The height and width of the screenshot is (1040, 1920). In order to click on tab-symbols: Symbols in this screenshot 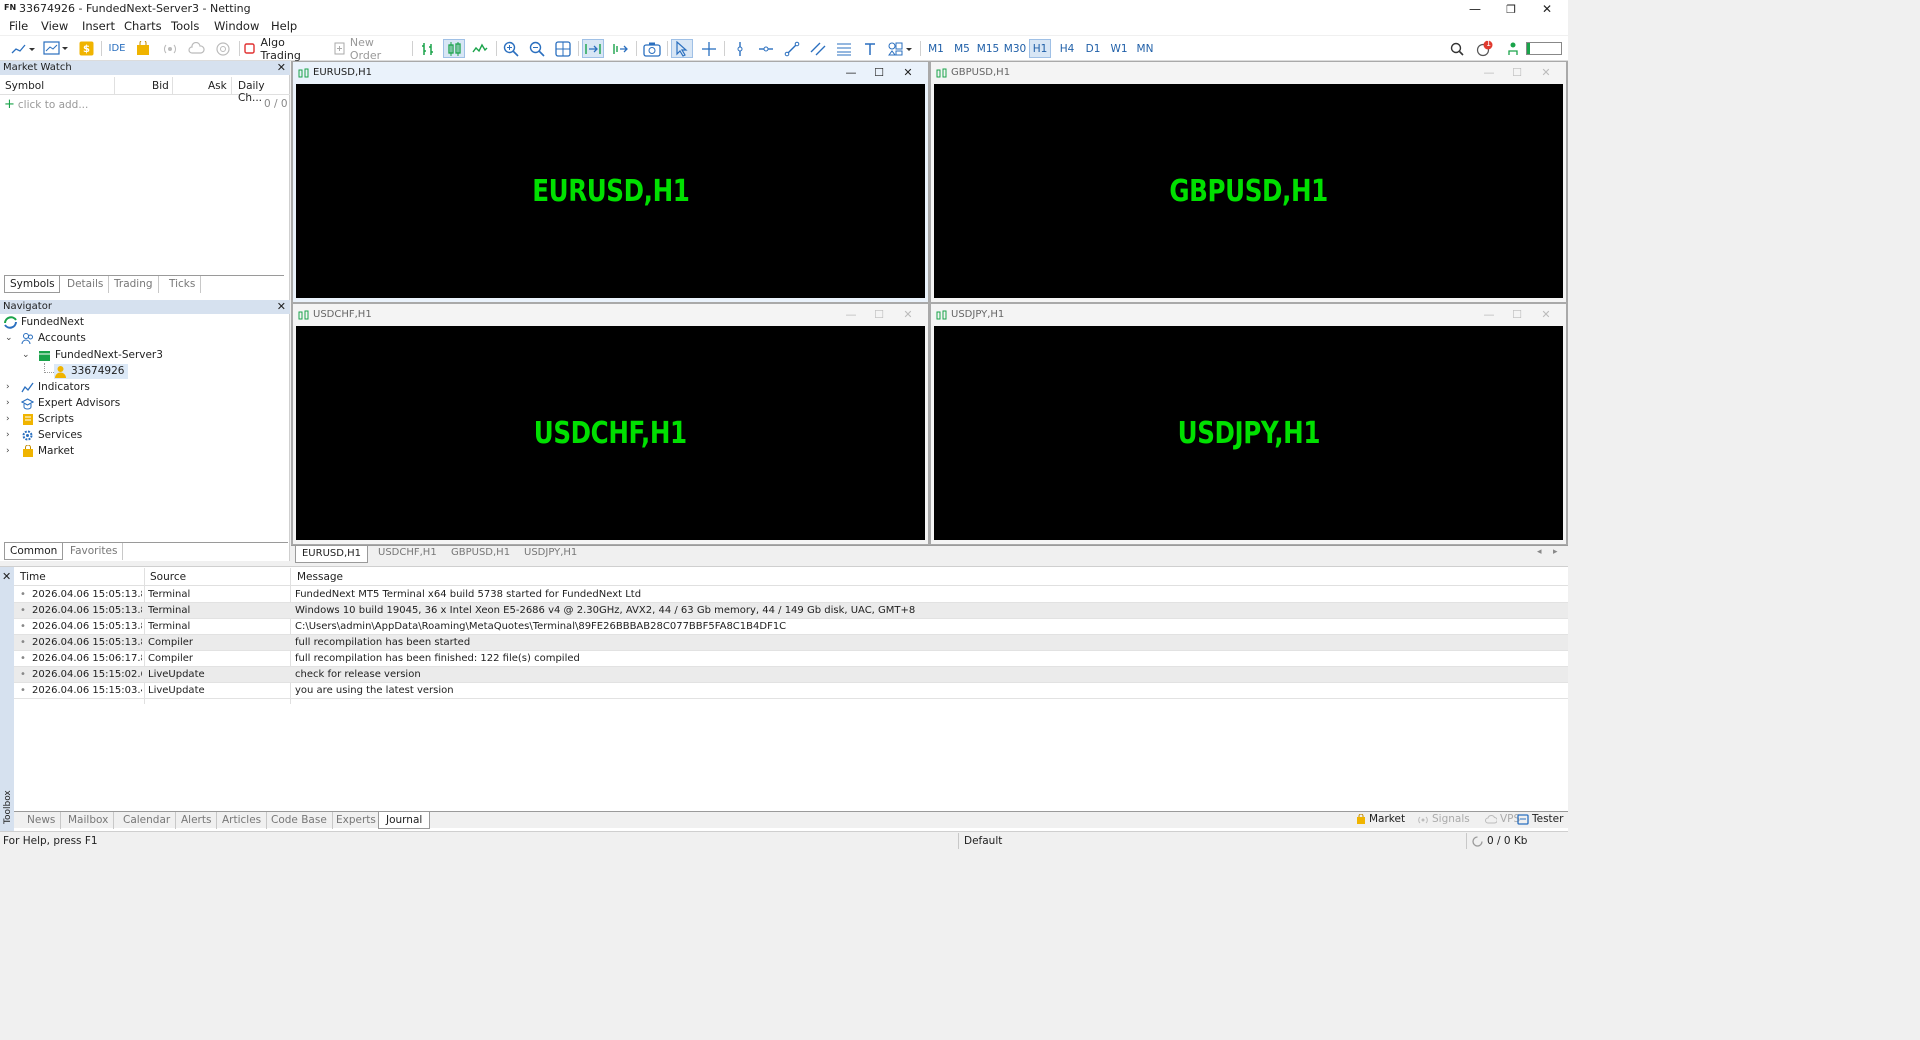, I will do `click(32, 284)`.